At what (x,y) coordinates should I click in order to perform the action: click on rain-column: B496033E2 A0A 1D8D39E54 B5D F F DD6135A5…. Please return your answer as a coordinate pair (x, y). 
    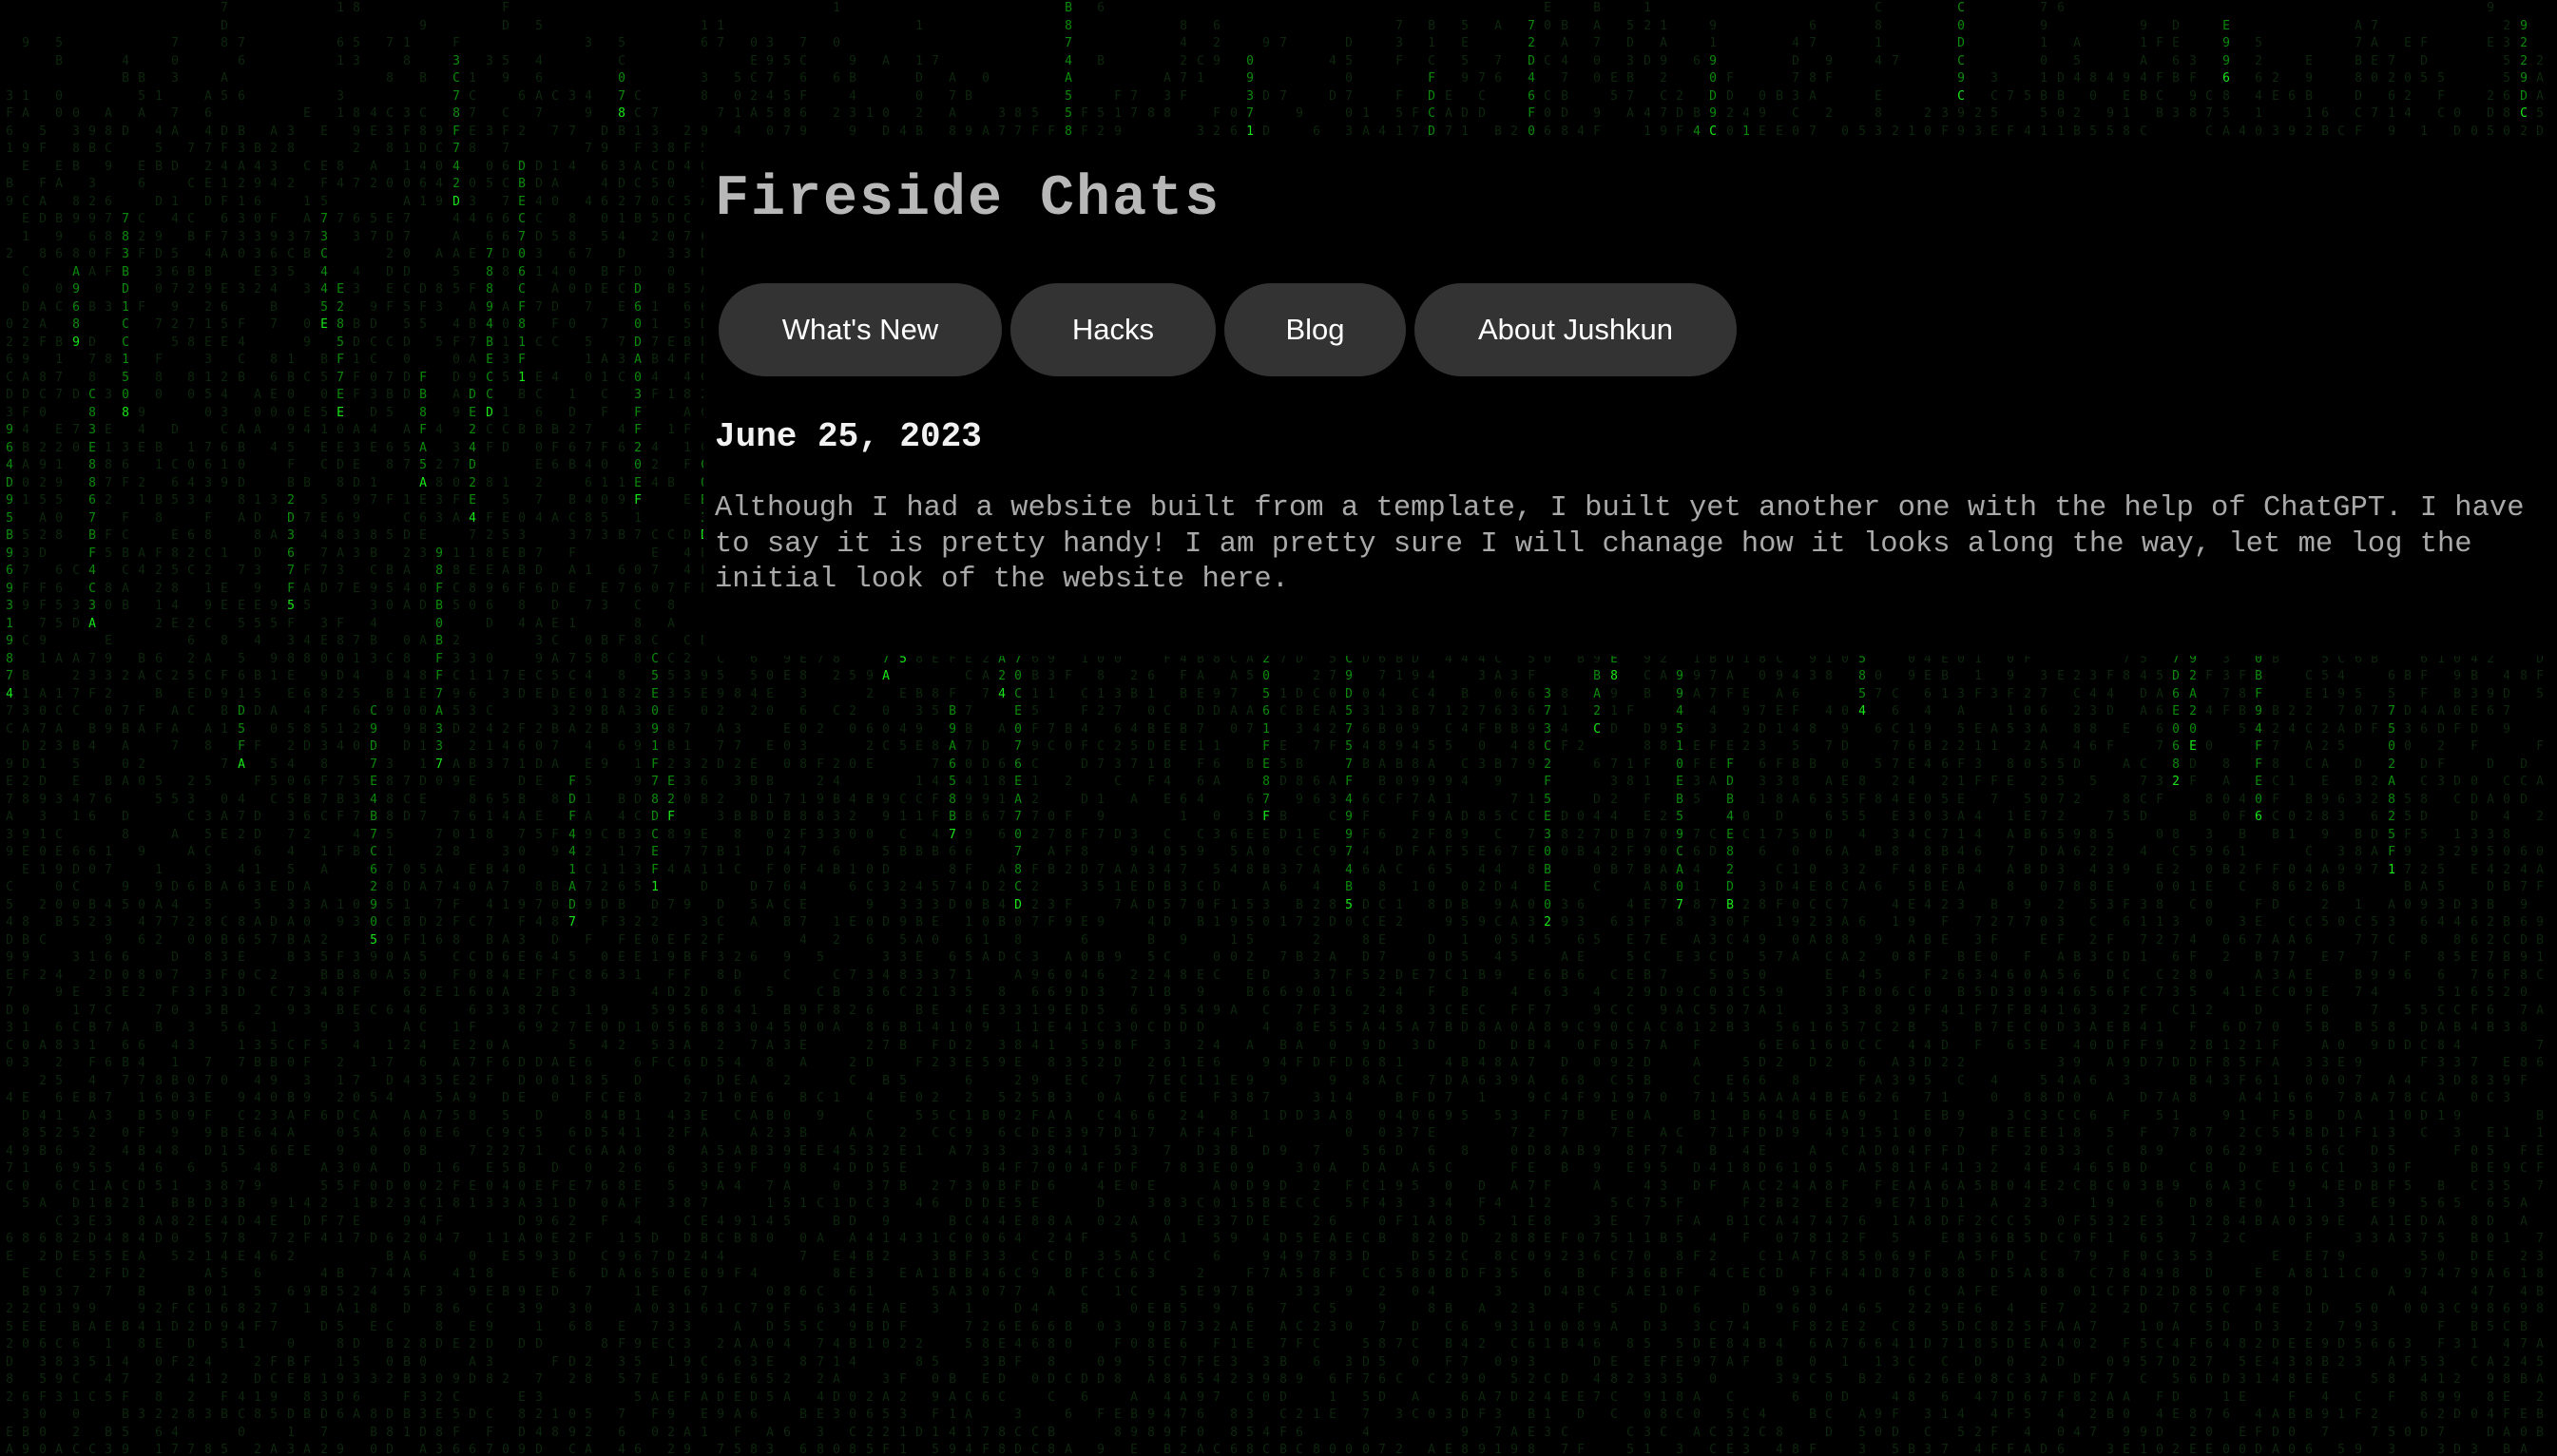
    Looking at the image, I should click on (257, 799).